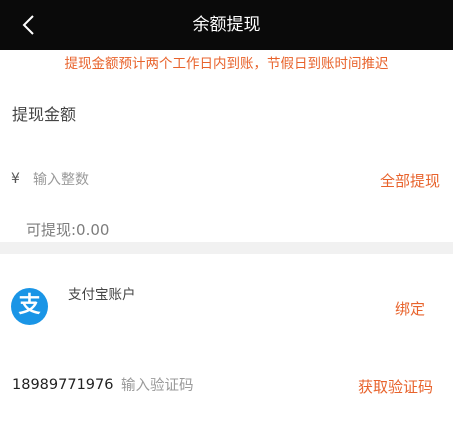 The height and width of the screenshot is (435, 453). I want to click on withdraw-notice: 提现金额预计两个工作日内到账，节假日到账时间推迟, so click(226, 64).